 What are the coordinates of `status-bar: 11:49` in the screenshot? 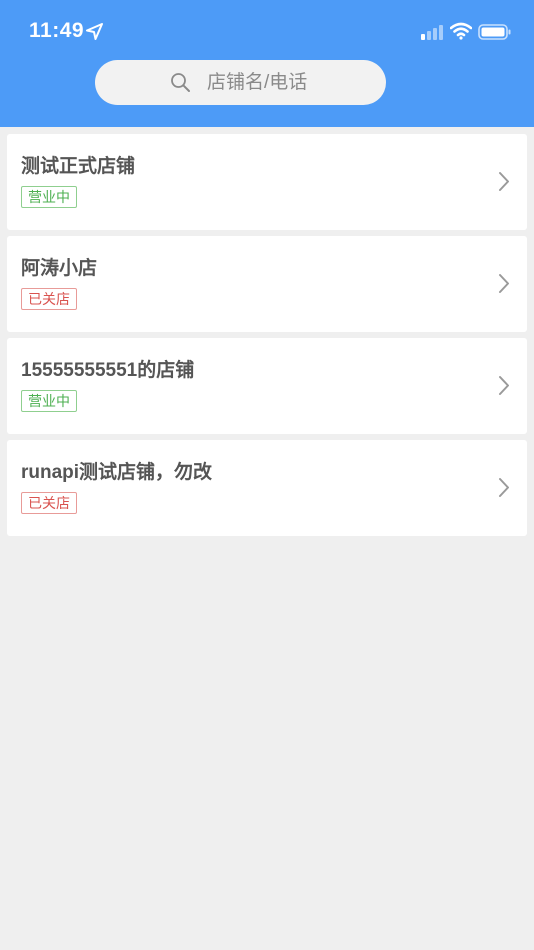 It's located at (267, 30).